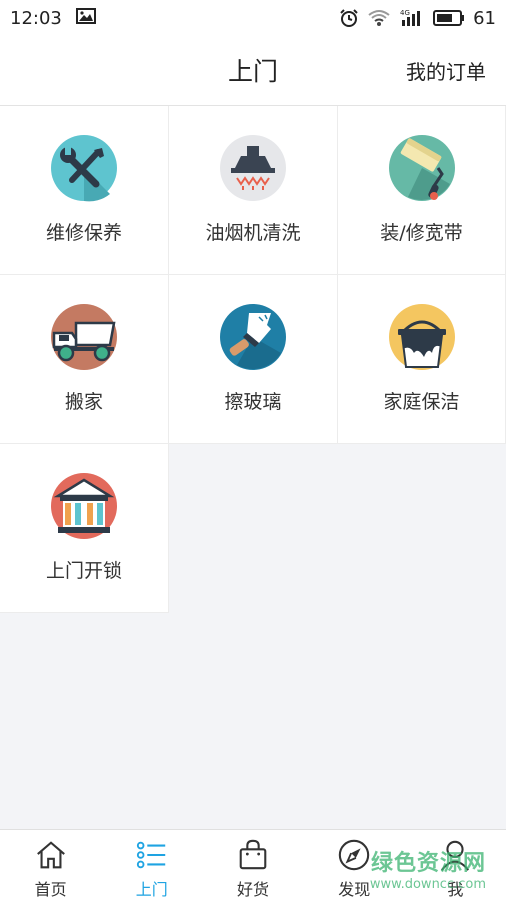 The image size is (506, 900). Describe the element at coordinates (354, 889) in the screenshot. I see `tab-label: 发现` at that location.